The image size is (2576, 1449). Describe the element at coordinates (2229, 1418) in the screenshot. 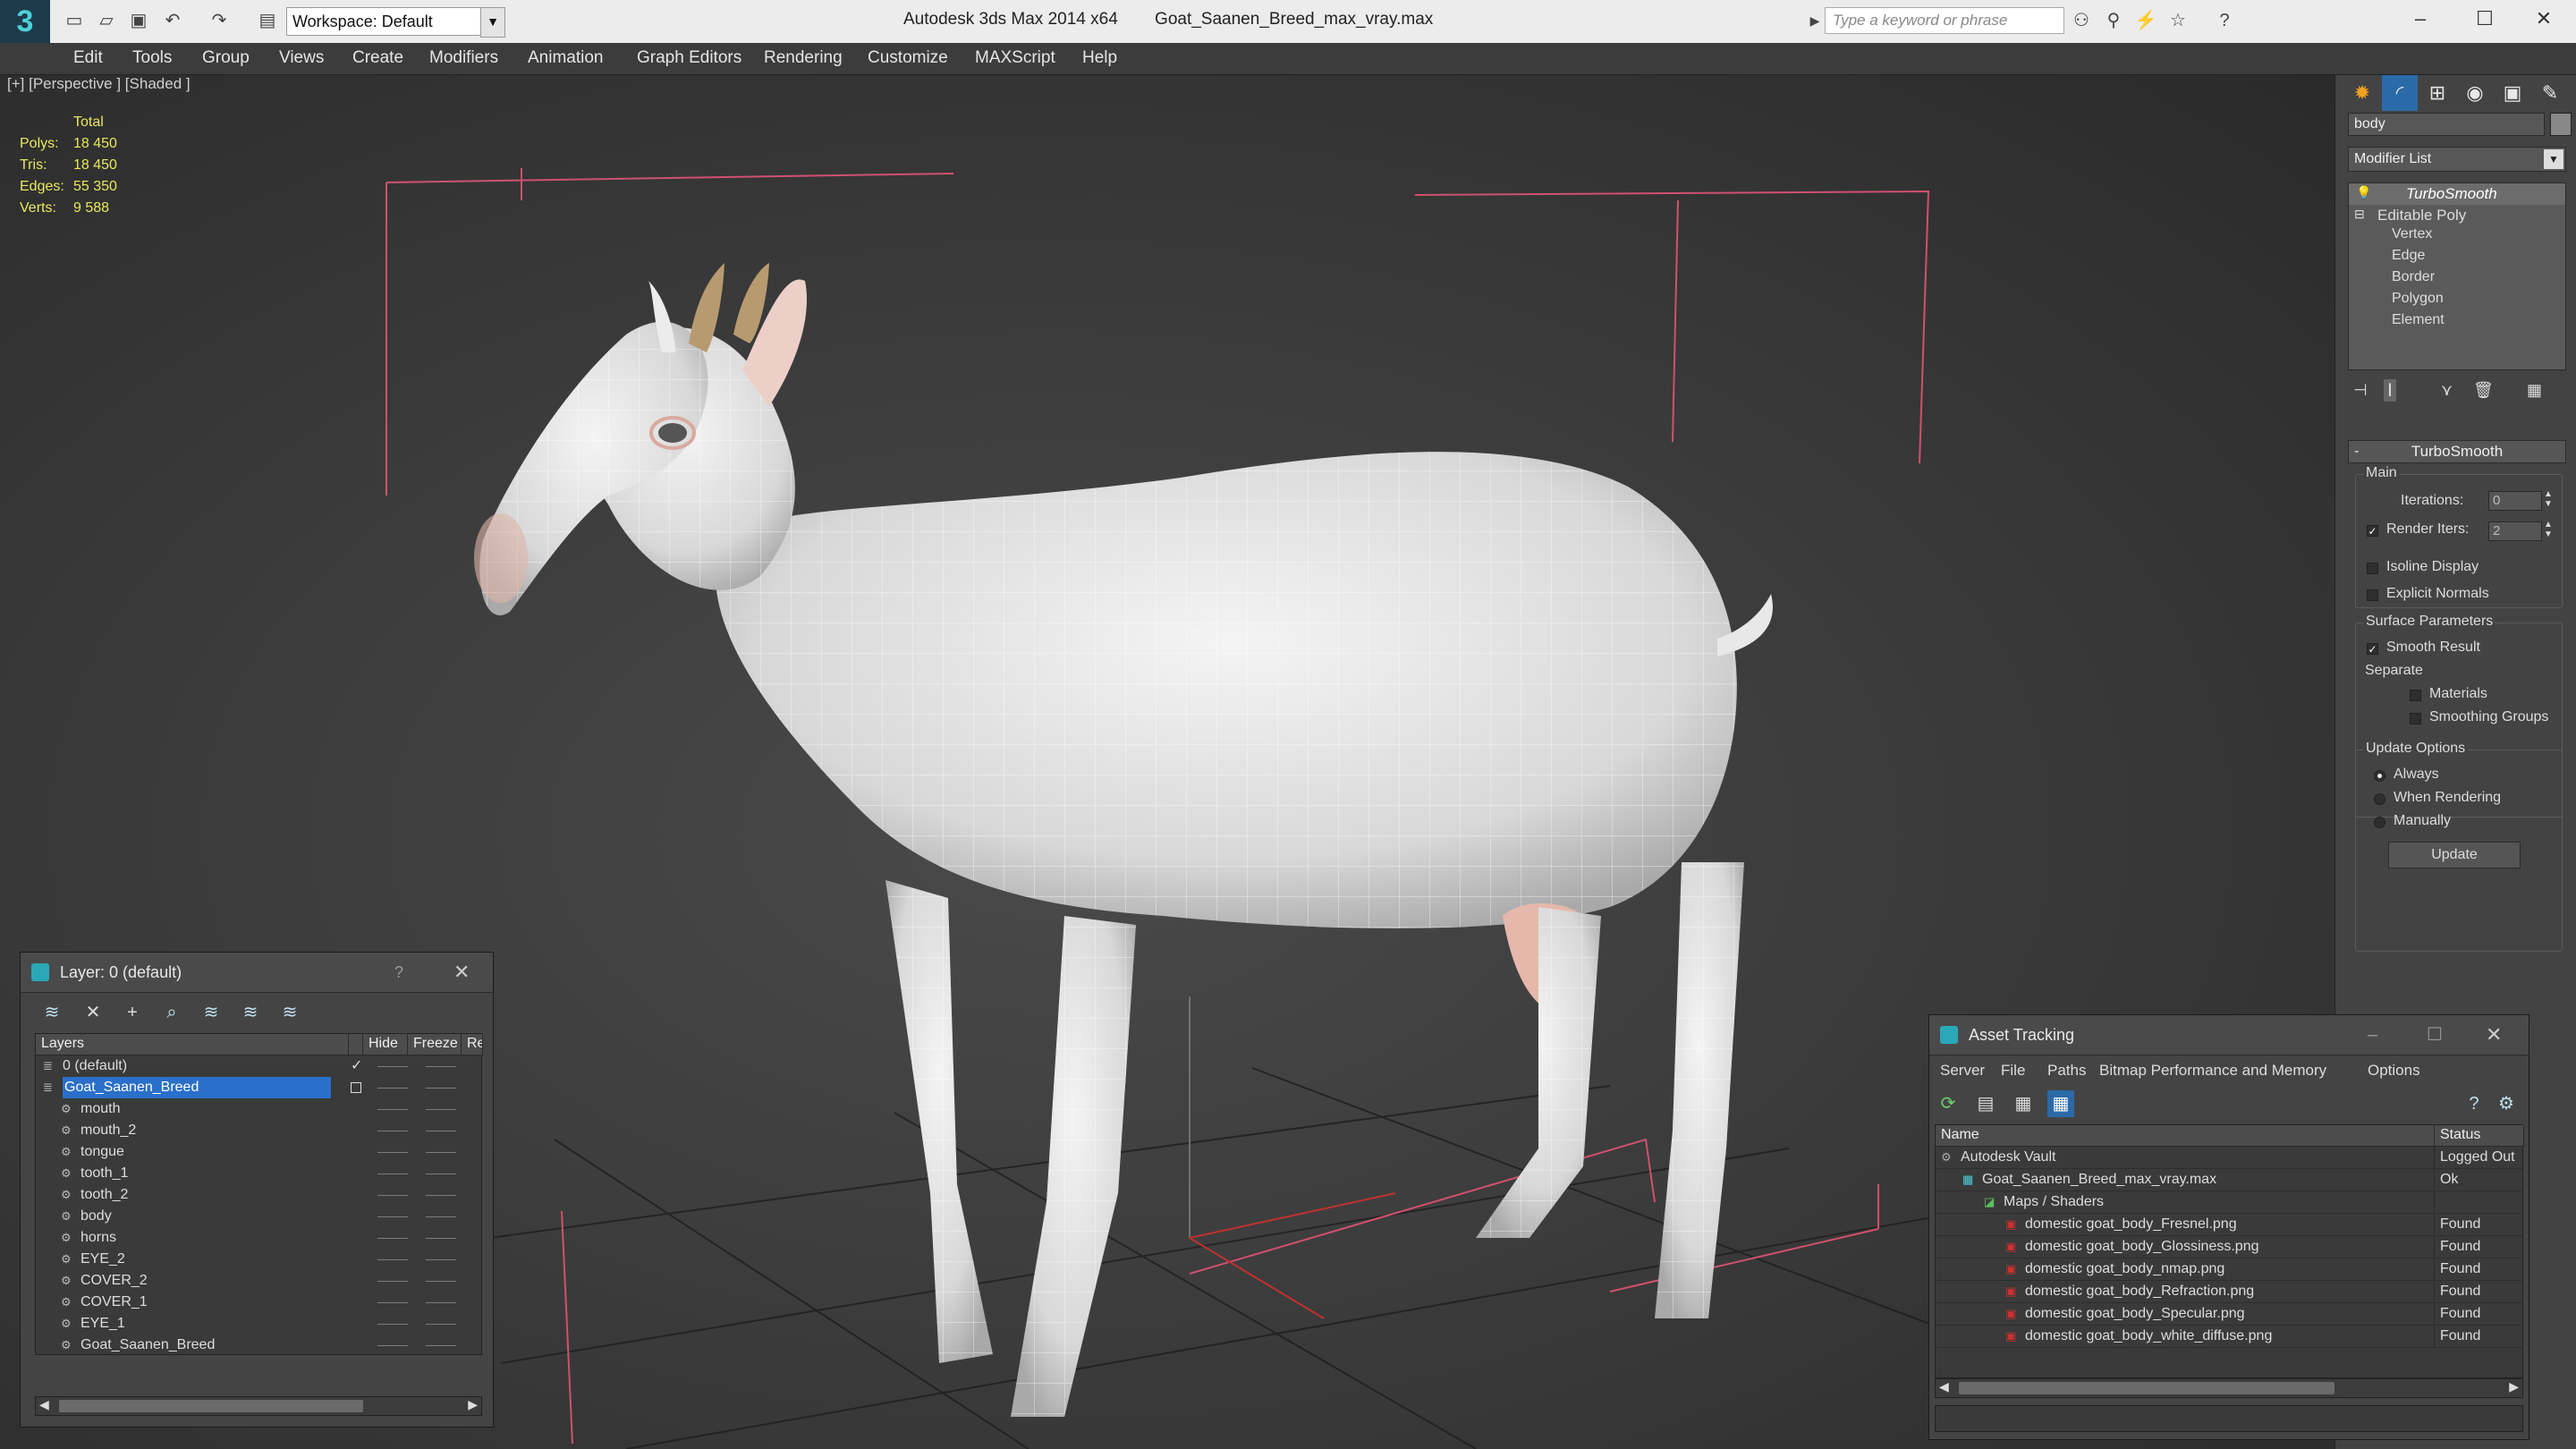

I see `asset-path-field` at that location.